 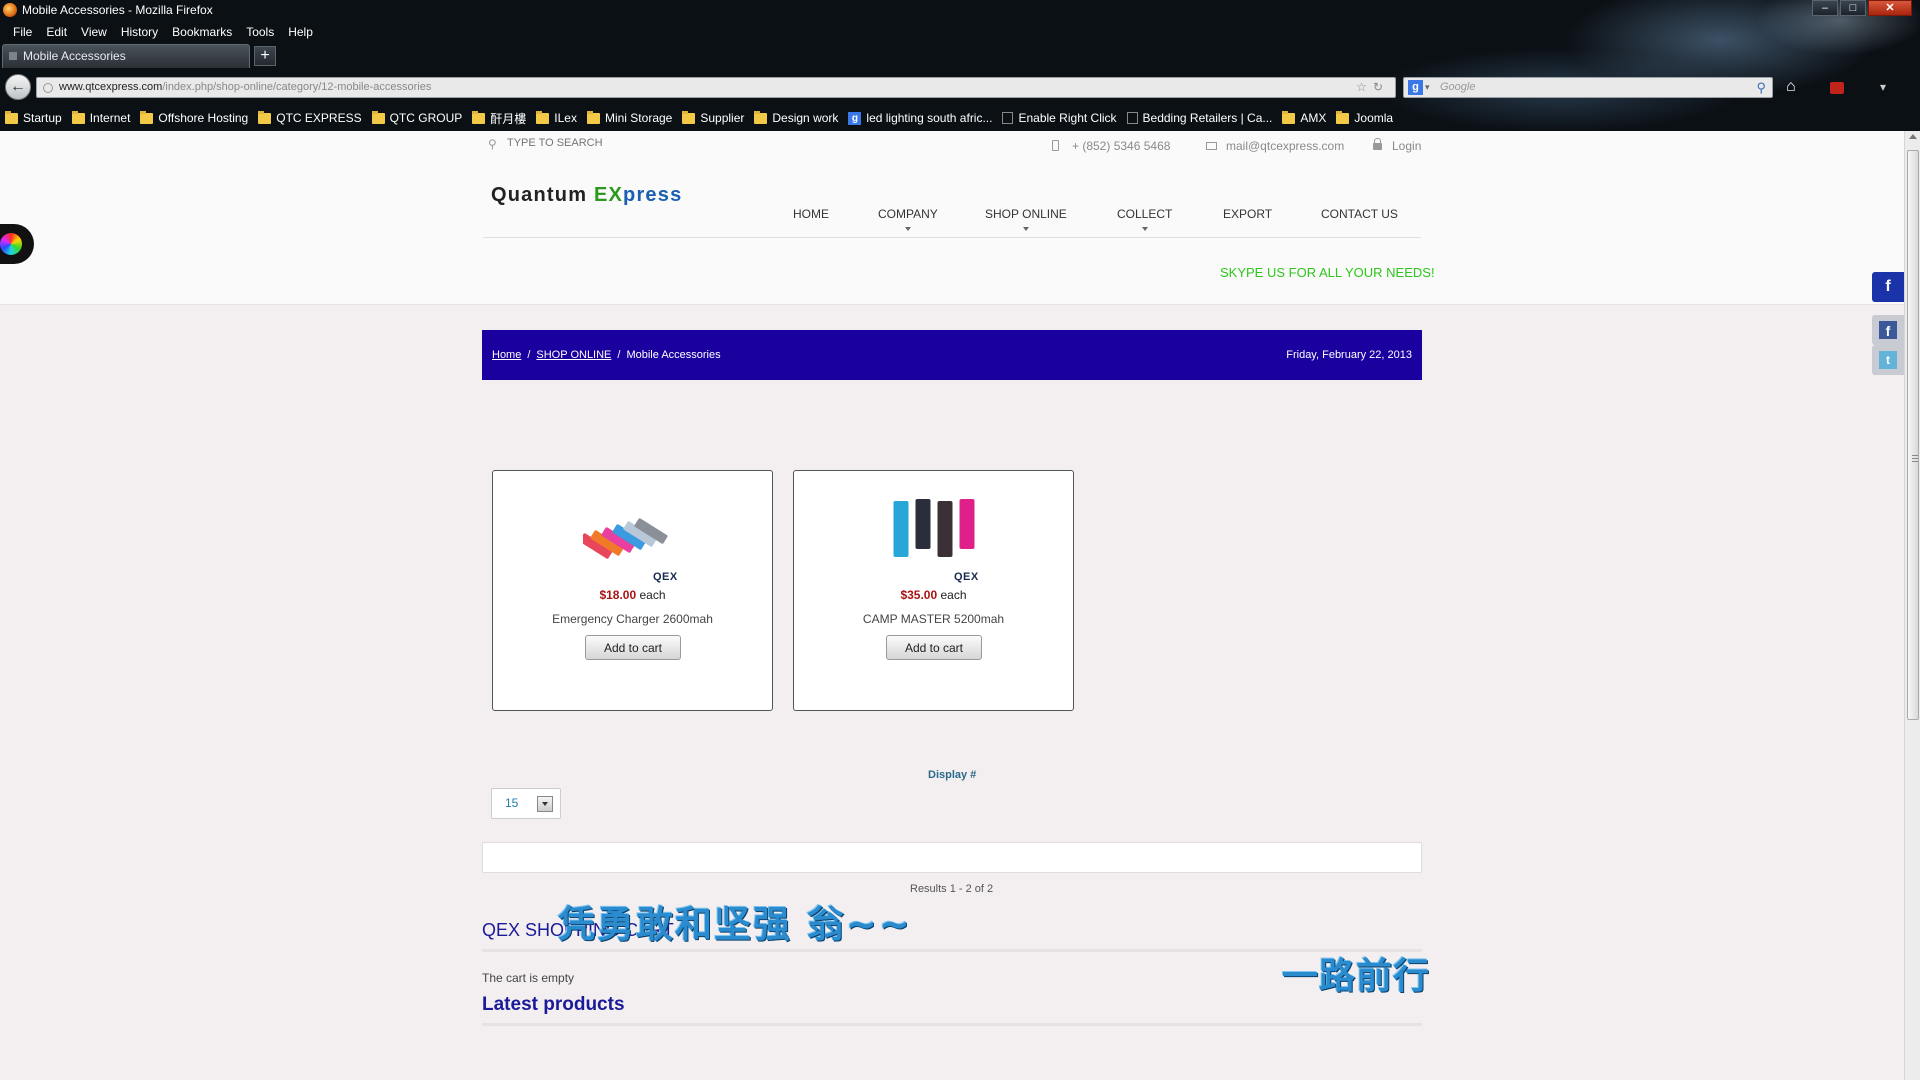 I want to click on tab-mobile-accessories: Mobile Accessories, so click(x=126, y=56).